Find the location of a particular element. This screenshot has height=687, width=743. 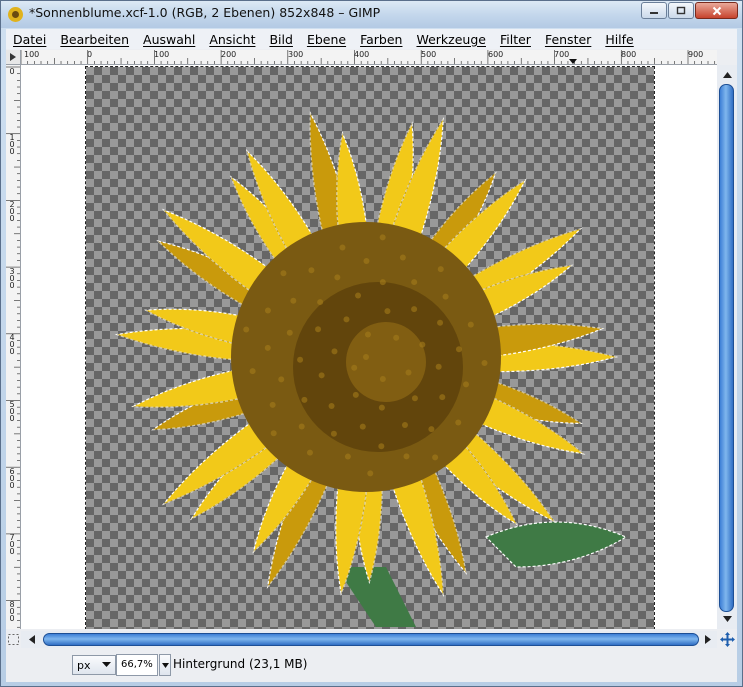

maximize-button is located at coordinates (681, 10).